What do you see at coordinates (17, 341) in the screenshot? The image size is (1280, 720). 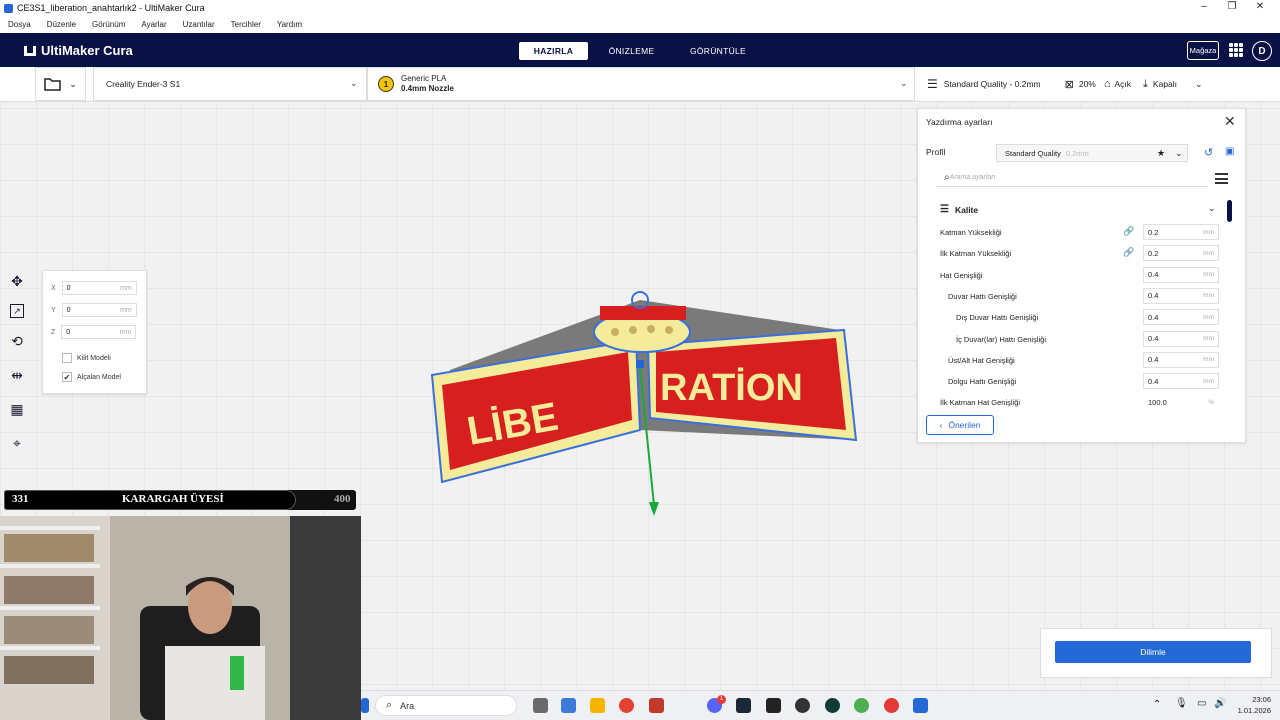 I see `rotate-tool-icon: ⟲` at bounding box center [17, 341].